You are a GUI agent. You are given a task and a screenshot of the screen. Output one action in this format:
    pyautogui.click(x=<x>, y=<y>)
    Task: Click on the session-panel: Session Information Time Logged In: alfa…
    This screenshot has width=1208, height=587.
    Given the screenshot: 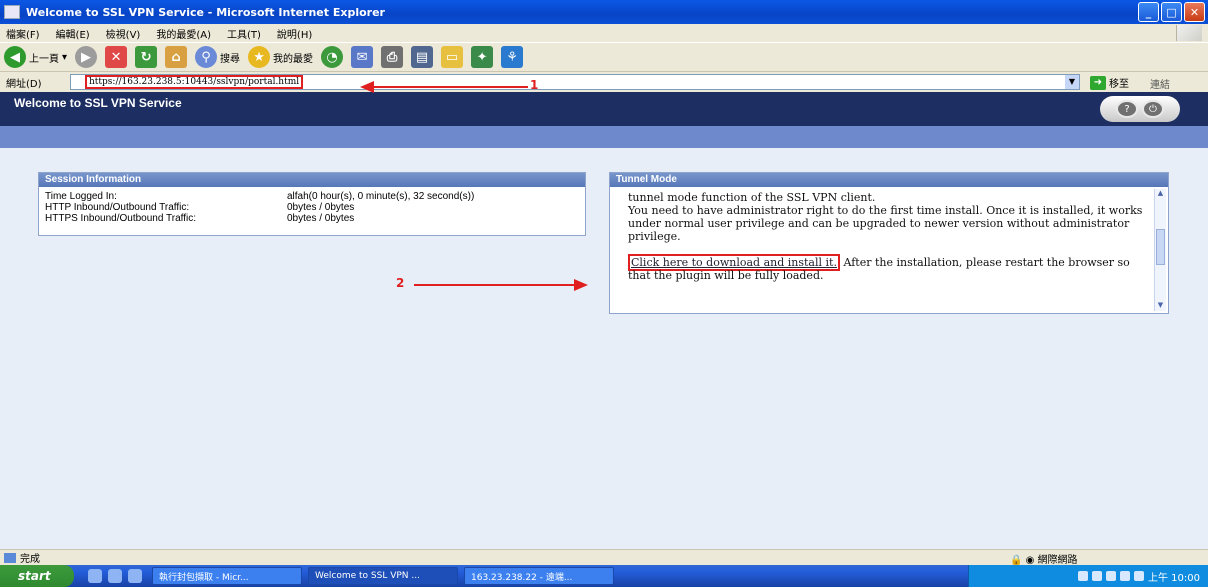 What is the action you would take?
    pyautogui.click(x=312, y=204)
    